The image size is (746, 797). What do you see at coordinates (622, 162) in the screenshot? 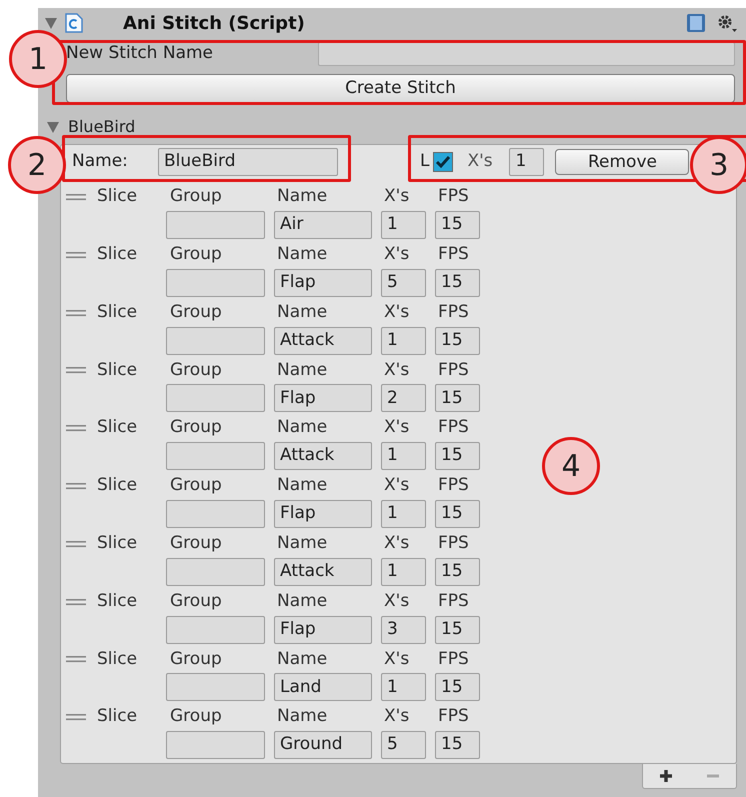
I see `remove-button: Remove` at bounding box center [622, 162].